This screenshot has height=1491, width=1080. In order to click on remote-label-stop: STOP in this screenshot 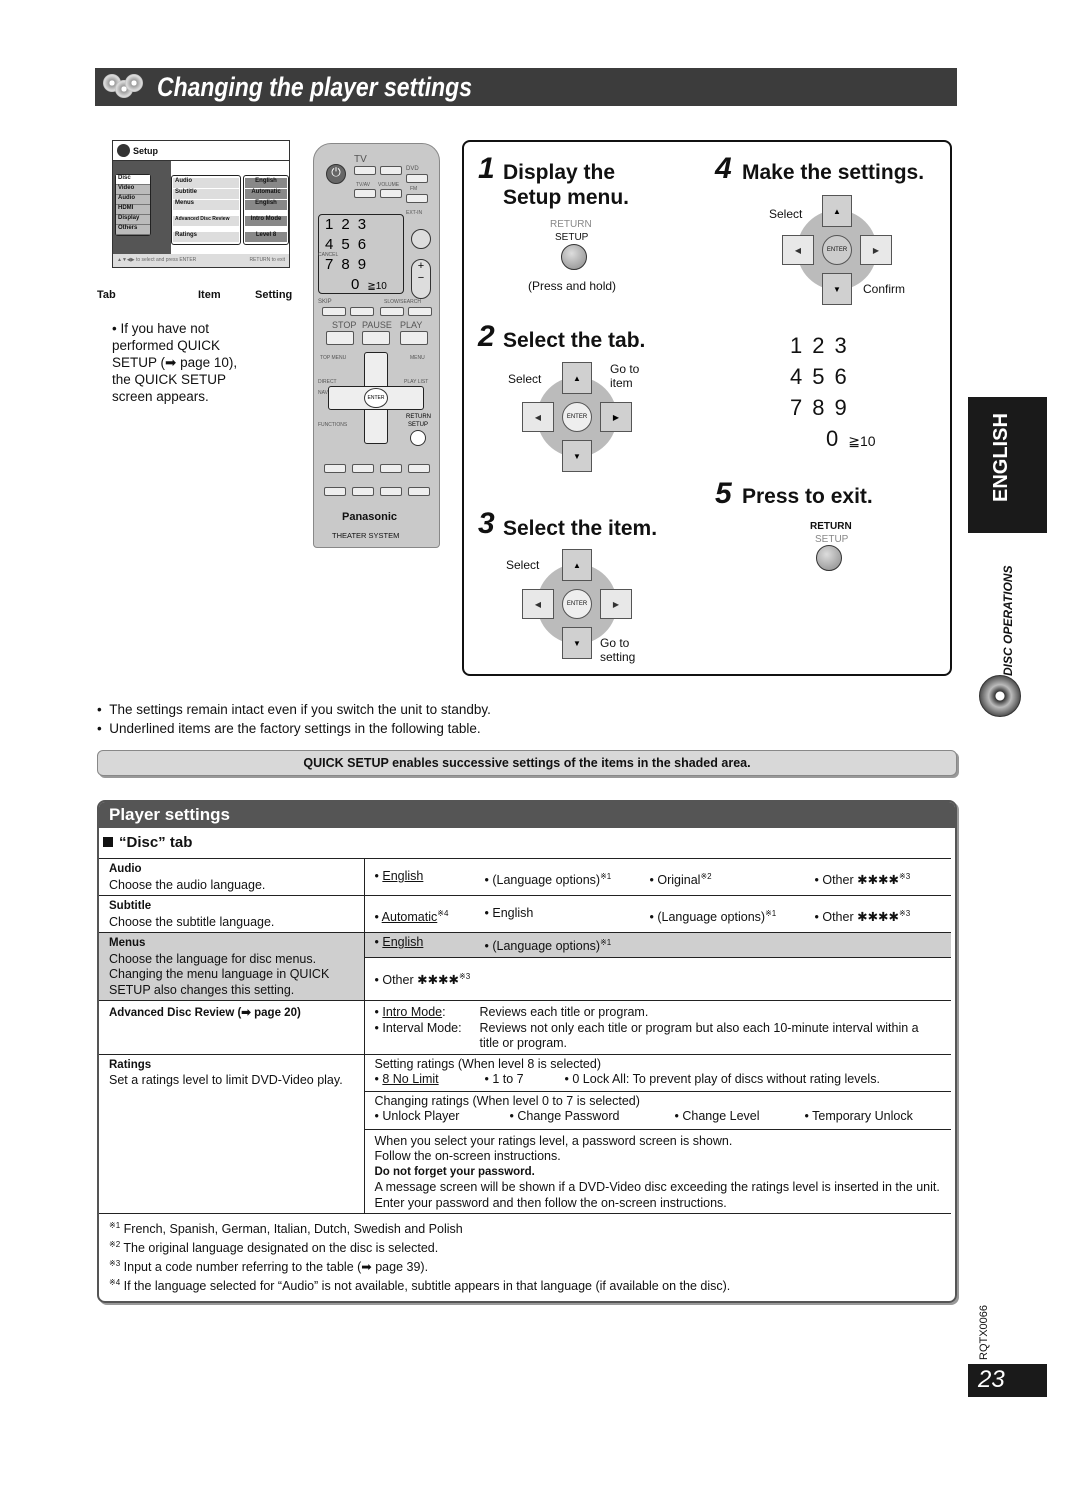, I will do `click(344, 325)`.